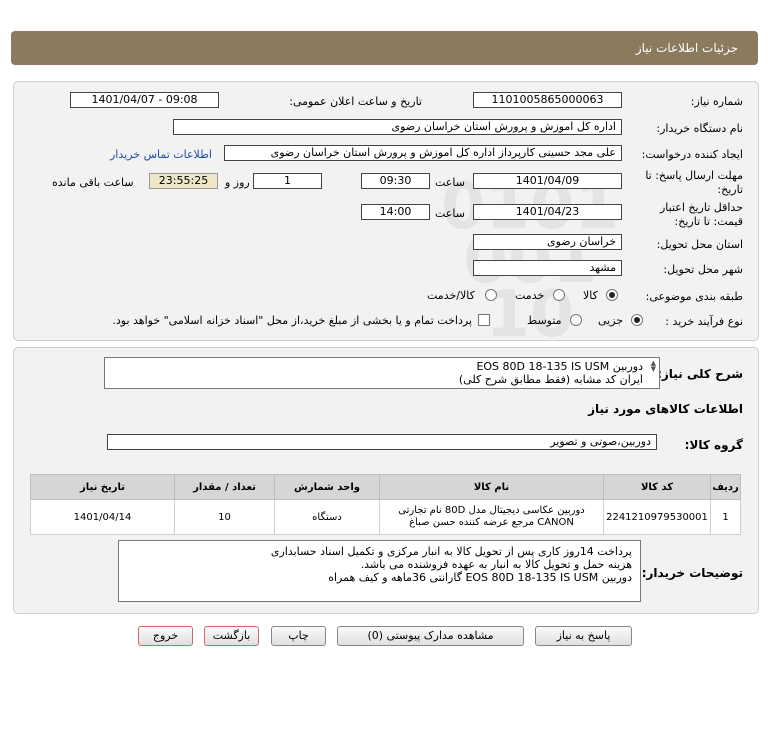 This screenshot has width=770, height=745. Describe the element at coordinates (700, 374) in the screenshot. I see `summary-label: شرح کلی نیاز:` at that location.